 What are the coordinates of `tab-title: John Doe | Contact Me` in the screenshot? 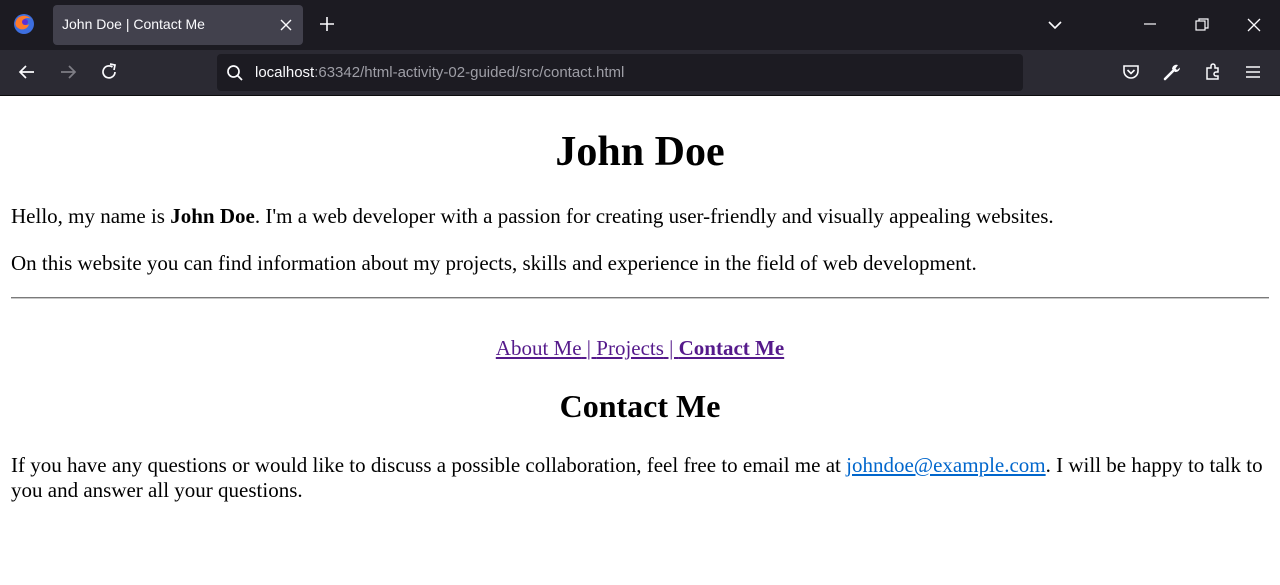 It's located at (133, 24).